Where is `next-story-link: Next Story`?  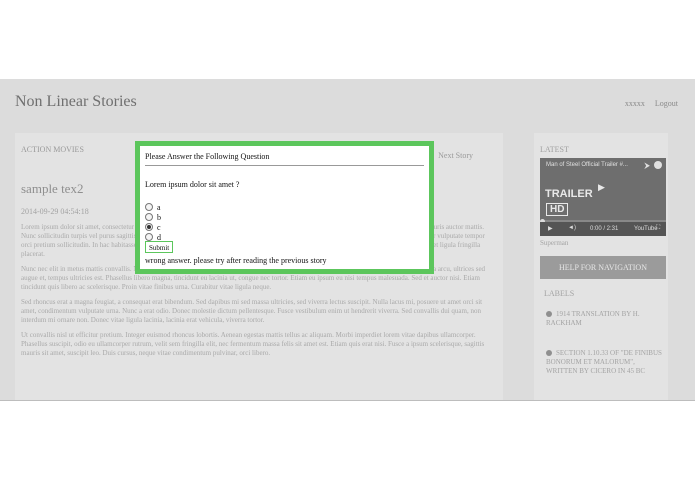 next-story-link: Next Story is located at coordinates (455, 155).